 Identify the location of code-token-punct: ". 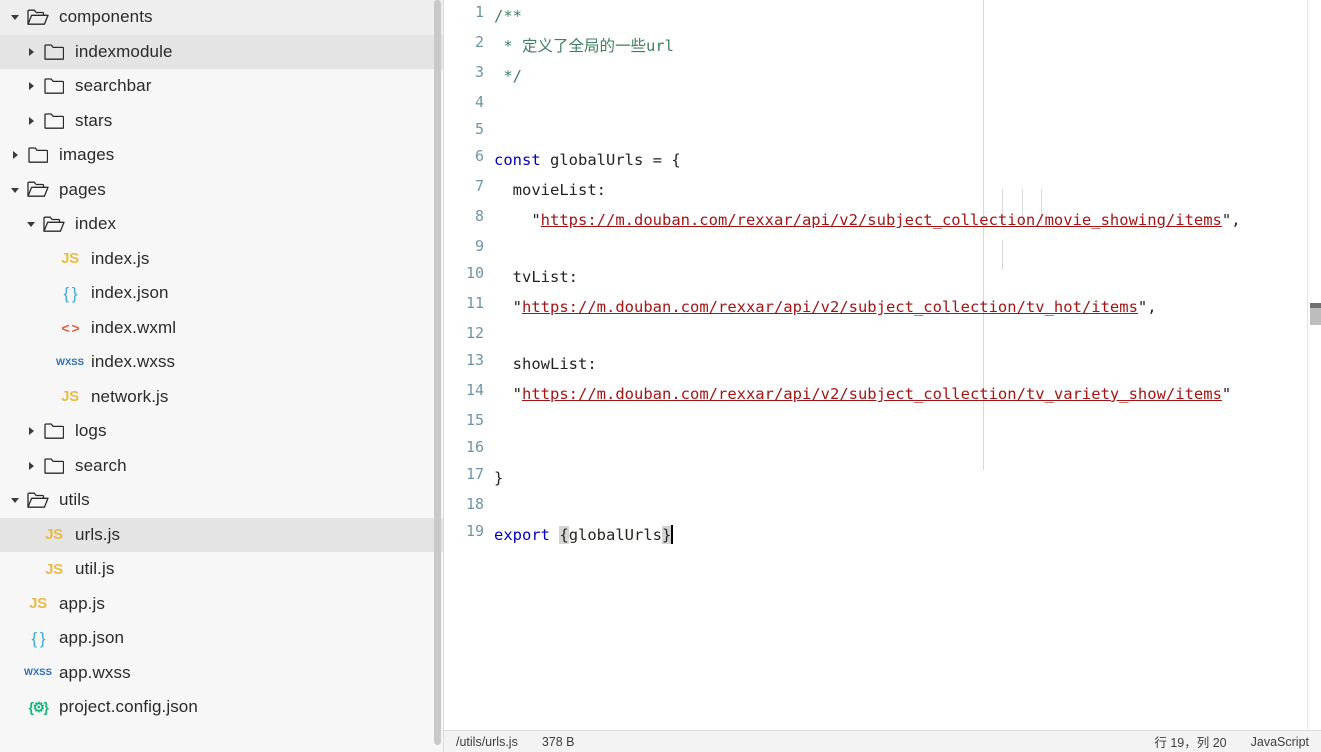
(517, 220).